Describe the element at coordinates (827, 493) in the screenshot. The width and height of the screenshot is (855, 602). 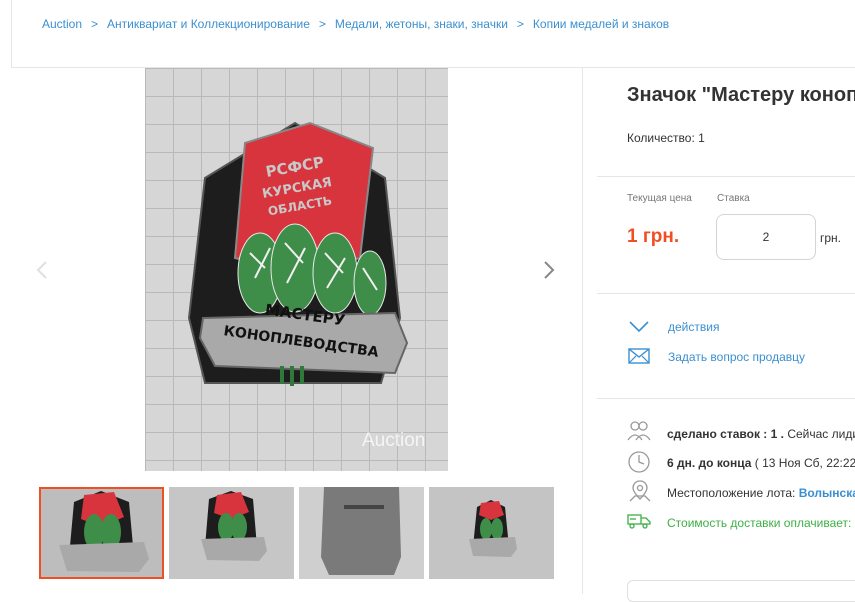
I see `location-value: Волынска` at that location.